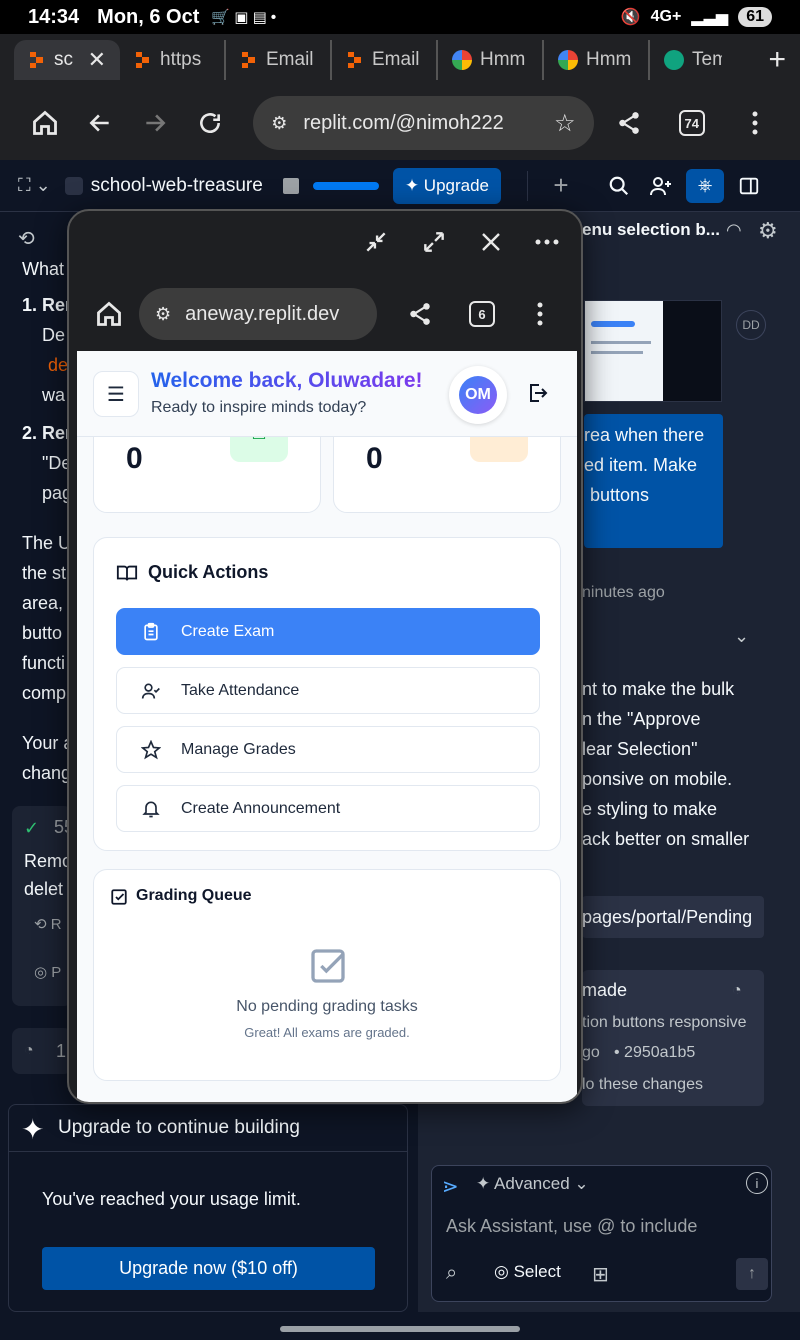 The height and width of the screenshot is (1340, 800). I want to click on chat-input: Ask Assistant, use @ to include, so click(571, 1226).